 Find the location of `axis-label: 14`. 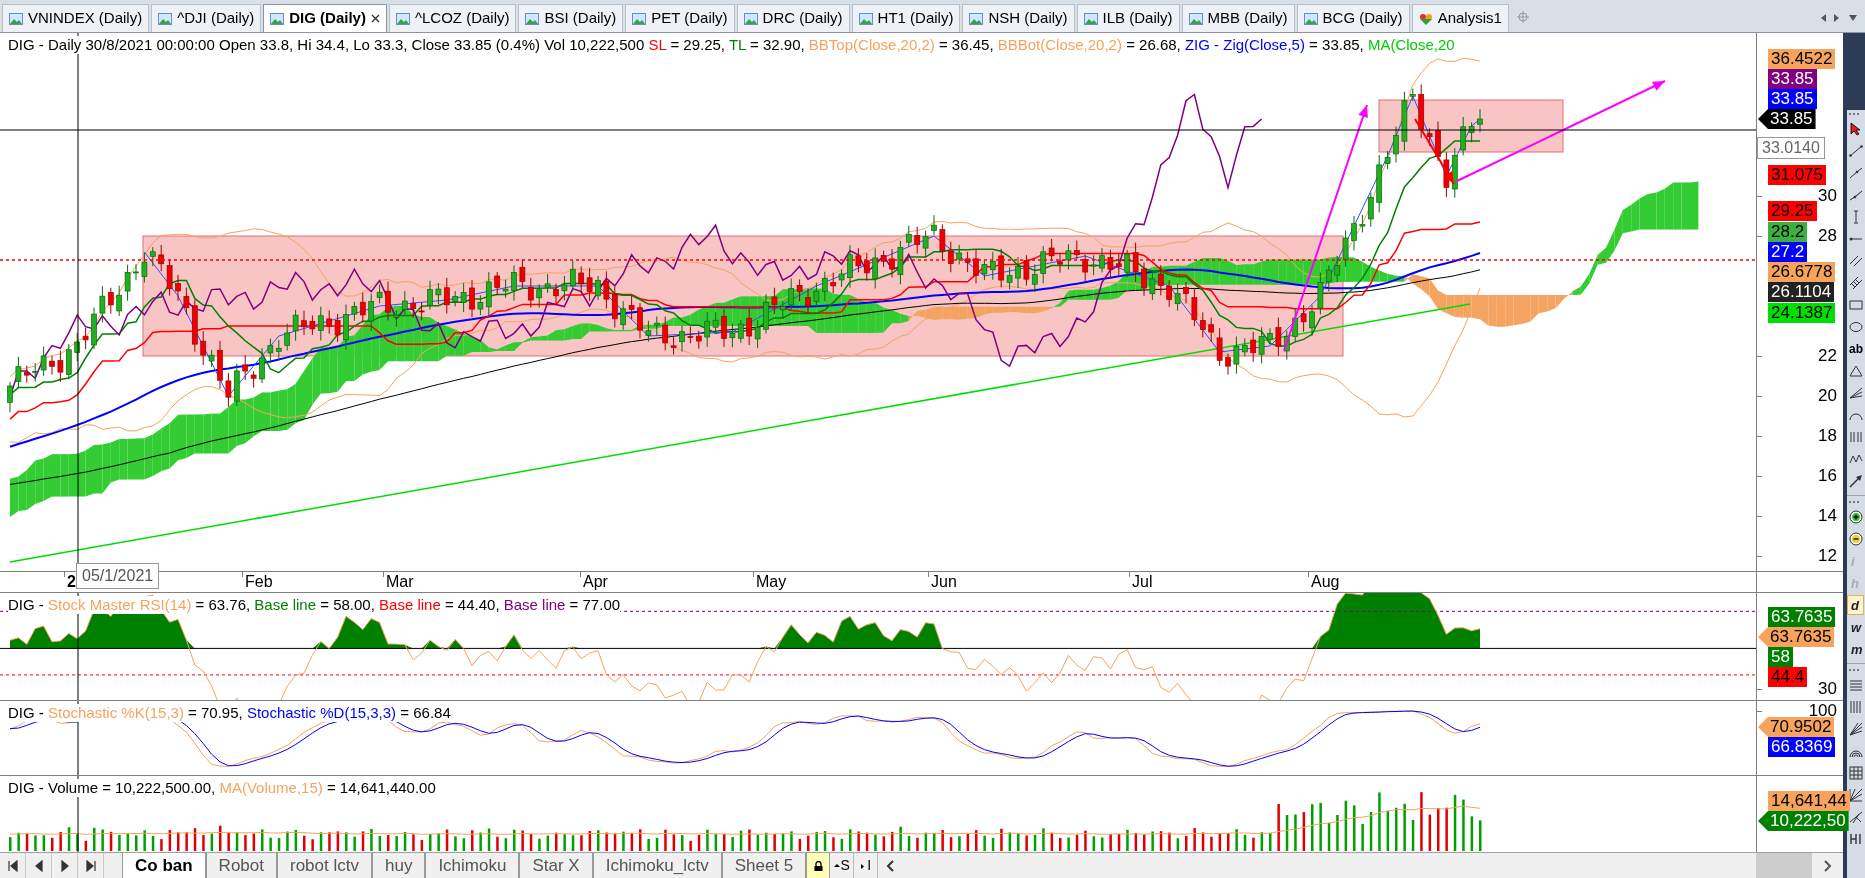

axis-label: 14 is located at coordinates (1827, 516).